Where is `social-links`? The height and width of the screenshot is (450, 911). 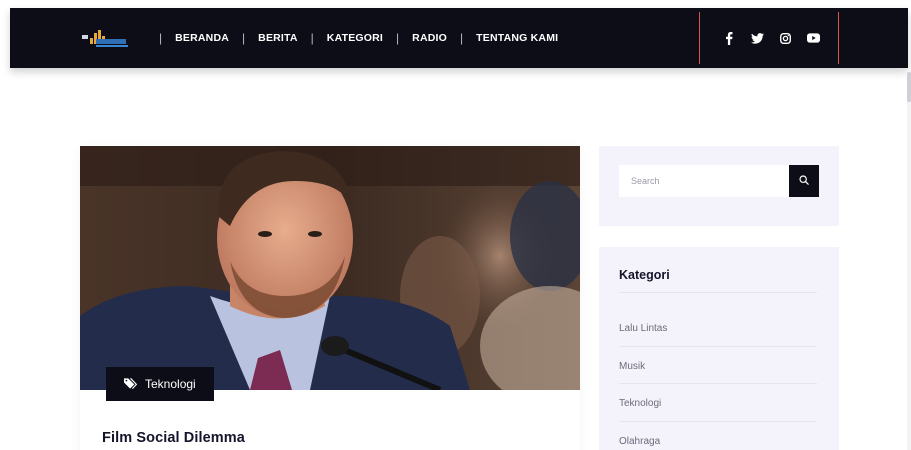
social-links is located at coordinates (771, 38).